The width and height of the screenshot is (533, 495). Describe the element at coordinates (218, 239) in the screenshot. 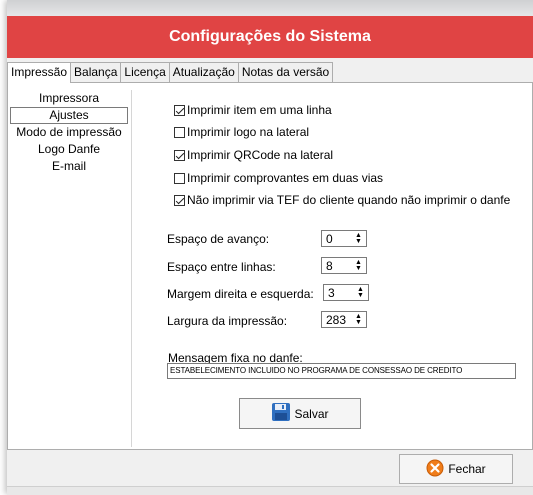

I see `label-espaco-de-avanco: Espaço de avanço:` at that location.